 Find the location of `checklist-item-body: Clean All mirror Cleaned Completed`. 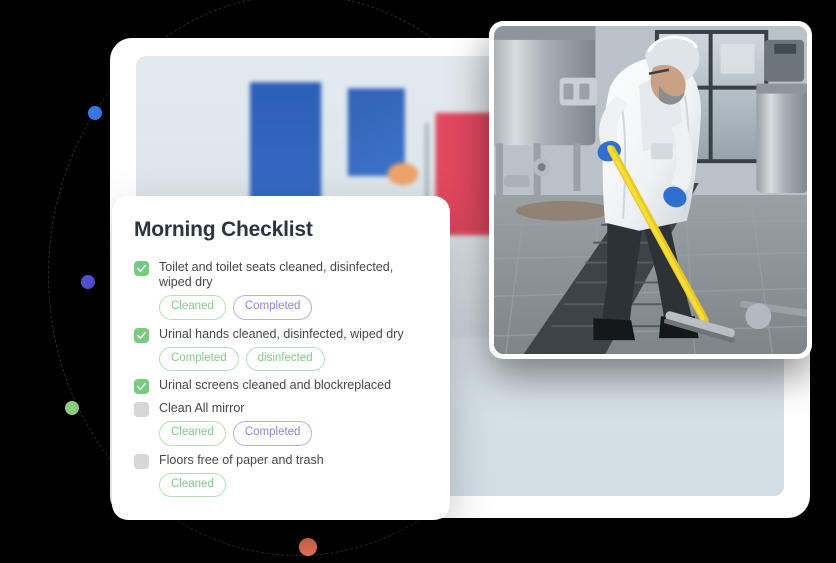

checklist-item-body: Clean All mirror Cleaned Completed is located at coordinates (293, 423).